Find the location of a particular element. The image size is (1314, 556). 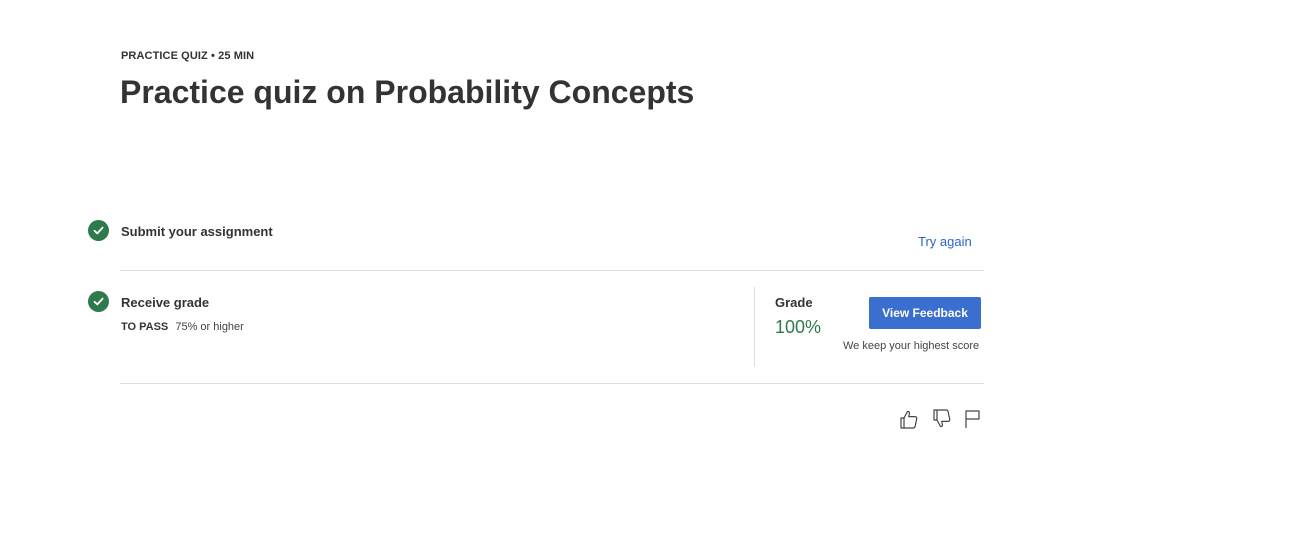

grade-label: Grade is located at coordinates (794, 302).